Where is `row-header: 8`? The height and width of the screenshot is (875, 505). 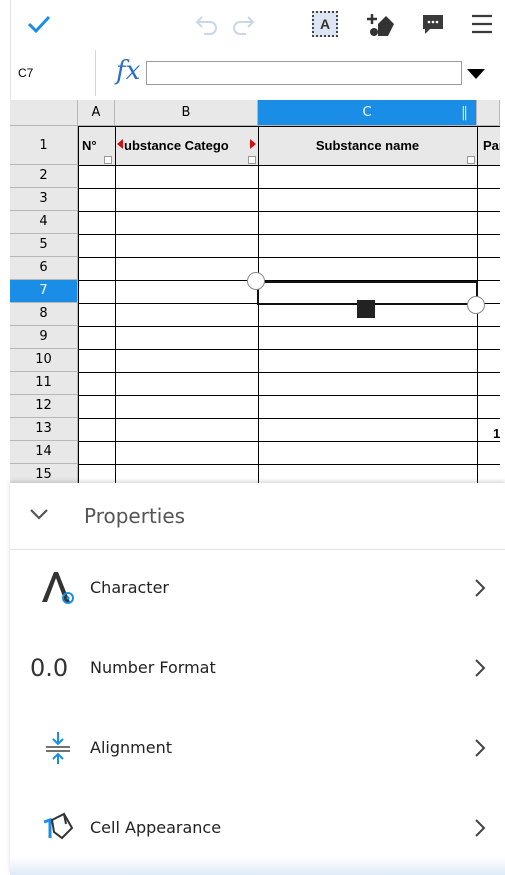 row-header: 8 is located at coordinates (44, 314).